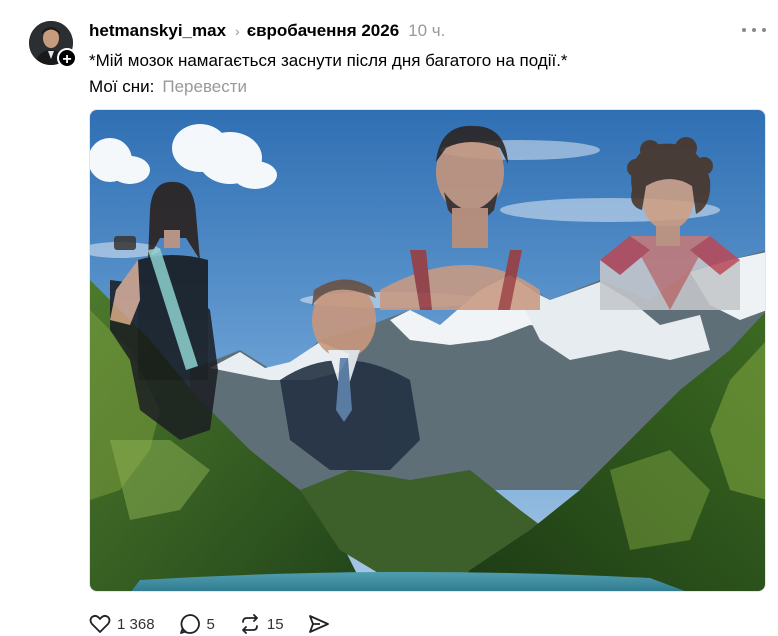  I want to click on post-header: hetmanskyi_max › євробачення 2026 10 ч., so click(267, 31).